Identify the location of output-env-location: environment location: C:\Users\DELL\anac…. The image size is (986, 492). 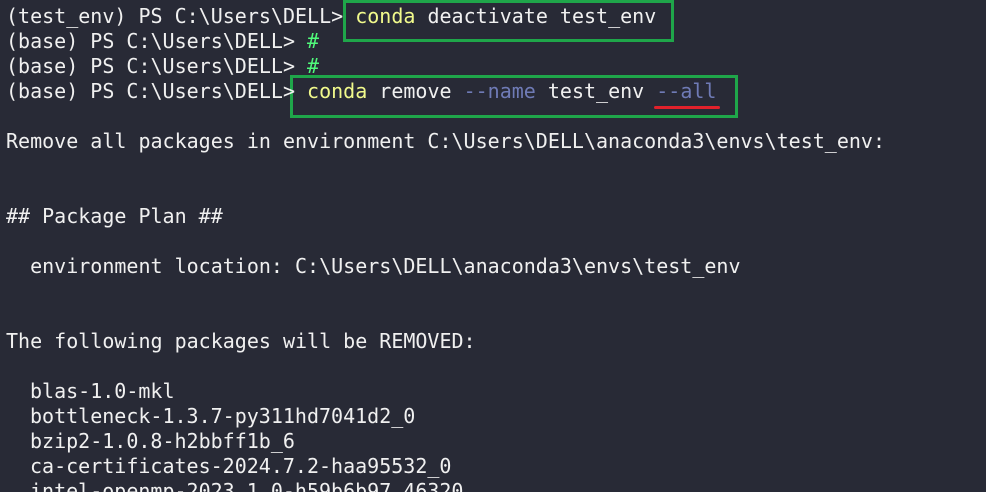
(373, 266).